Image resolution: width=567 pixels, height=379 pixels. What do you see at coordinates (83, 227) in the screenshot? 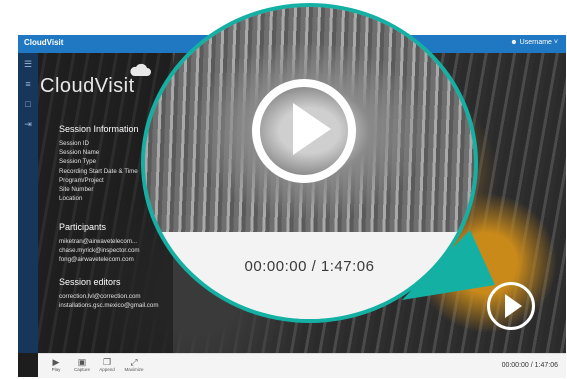
I see `participants-title: Participants` at bounding box center [83, 227].